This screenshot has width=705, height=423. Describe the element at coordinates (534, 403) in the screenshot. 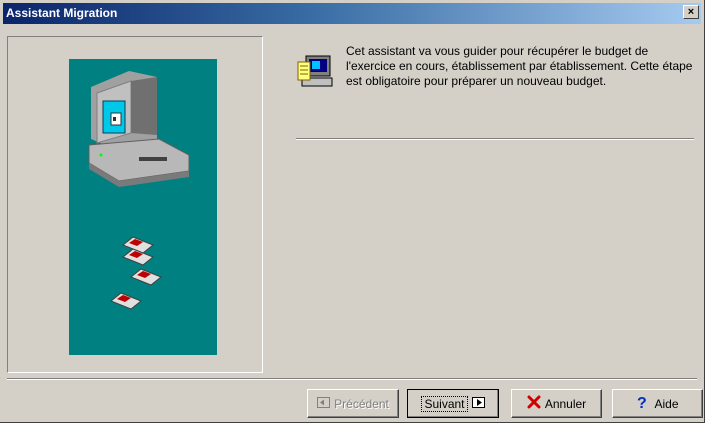

I see `cancel-x-icon` at that location.